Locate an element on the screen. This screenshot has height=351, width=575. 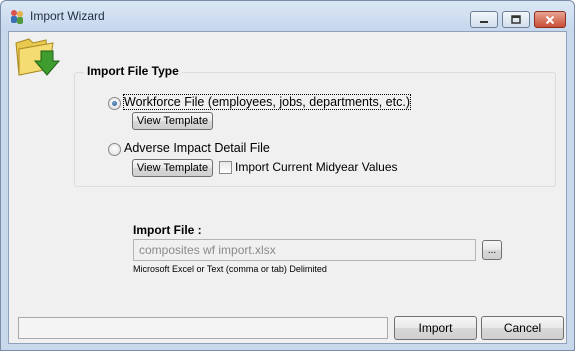
maximize-button is located at coordinates (516, 19).